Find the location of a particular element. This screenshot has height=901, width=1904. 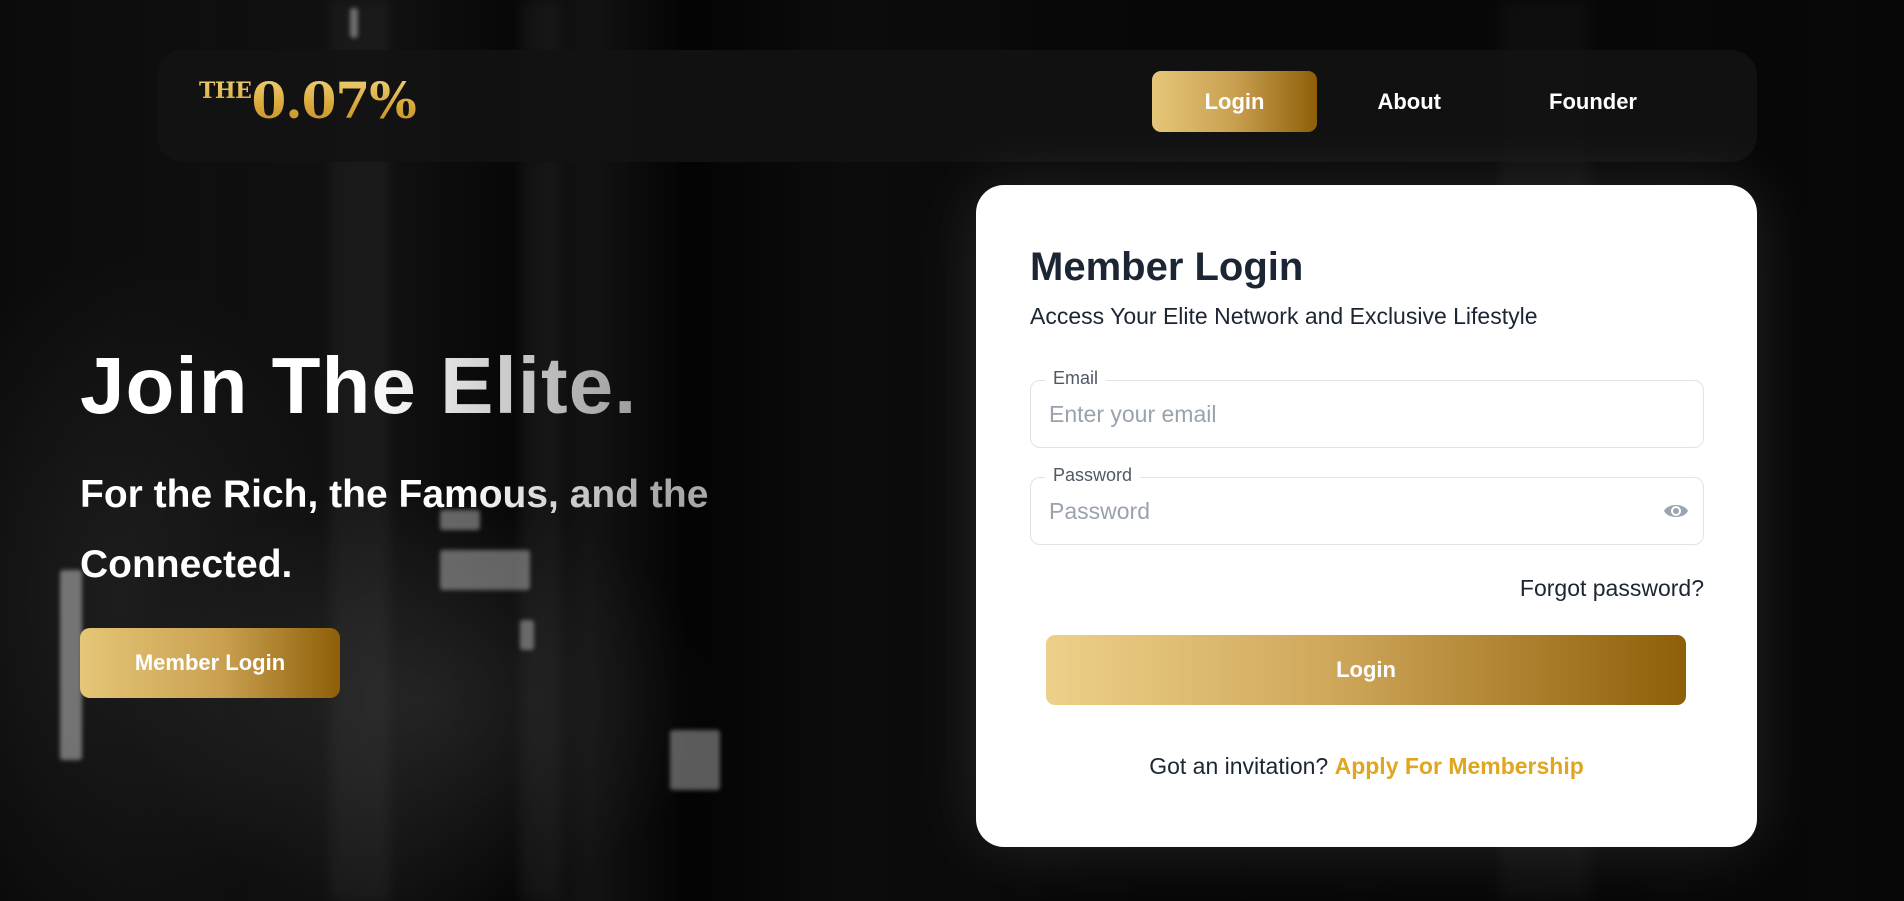

invite-prompt: Got an invitation? is located at coordinates (1239, 766).